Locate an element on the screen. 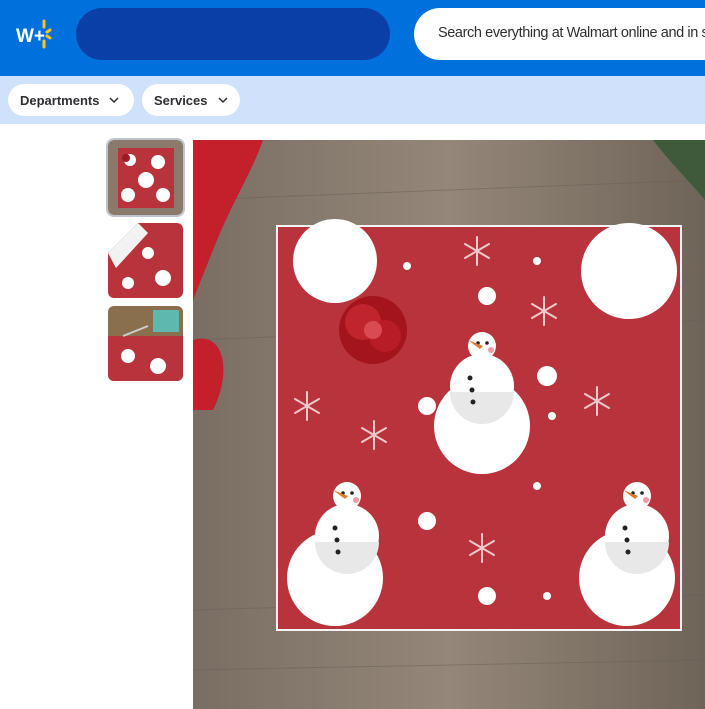 The image size is (705, 709). store-selector-pill is located at coordinates (233, 34).